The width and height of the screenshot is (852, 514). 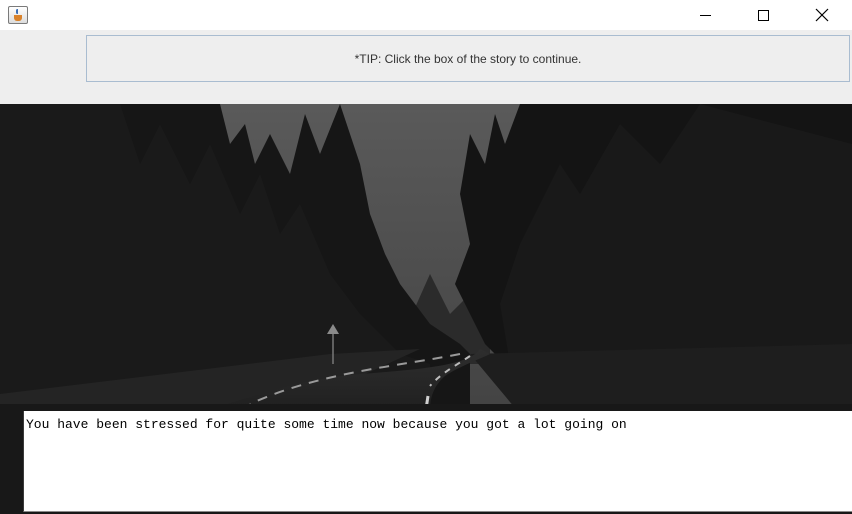 I want to click on maximize-button, so click(x=763, y=15).